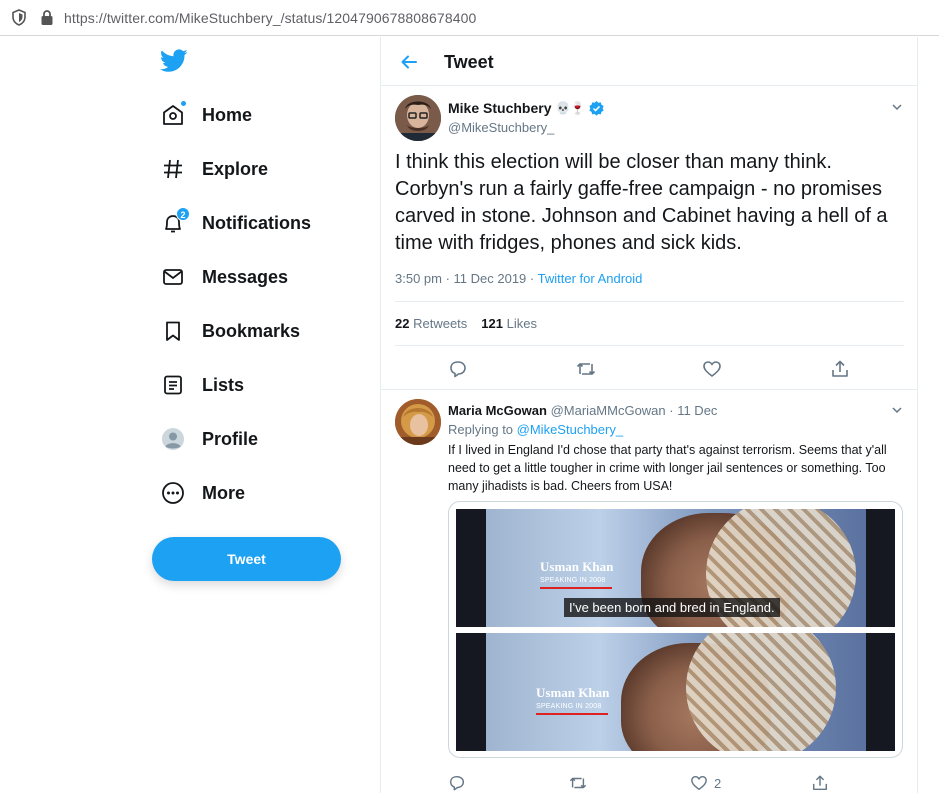 The image size is (939, 793). Describe the element at coordinates (499, 108) in the screenshot. I see `author-name: Mike Stuchbery` at that location.